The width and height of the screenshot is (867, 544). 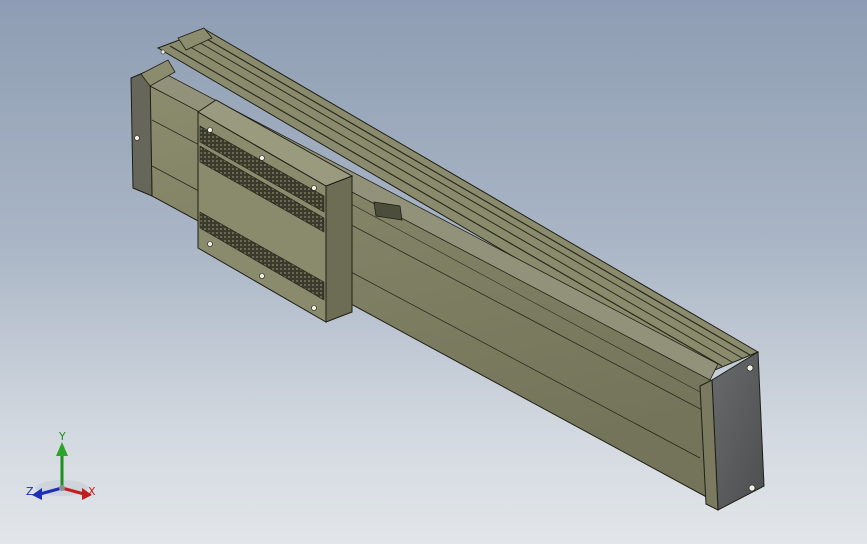 I want to click on left-end-plate, so click(x=141, y=133).